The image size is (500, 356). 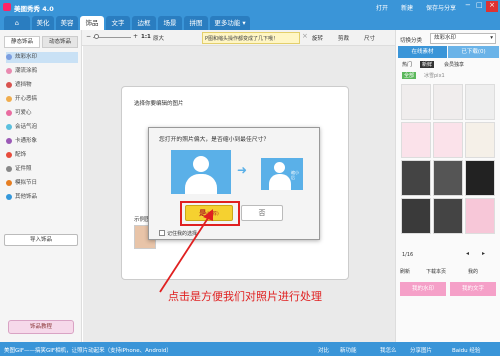 I want to click on page-indicator: 1/16, so click(x=408, y=255).